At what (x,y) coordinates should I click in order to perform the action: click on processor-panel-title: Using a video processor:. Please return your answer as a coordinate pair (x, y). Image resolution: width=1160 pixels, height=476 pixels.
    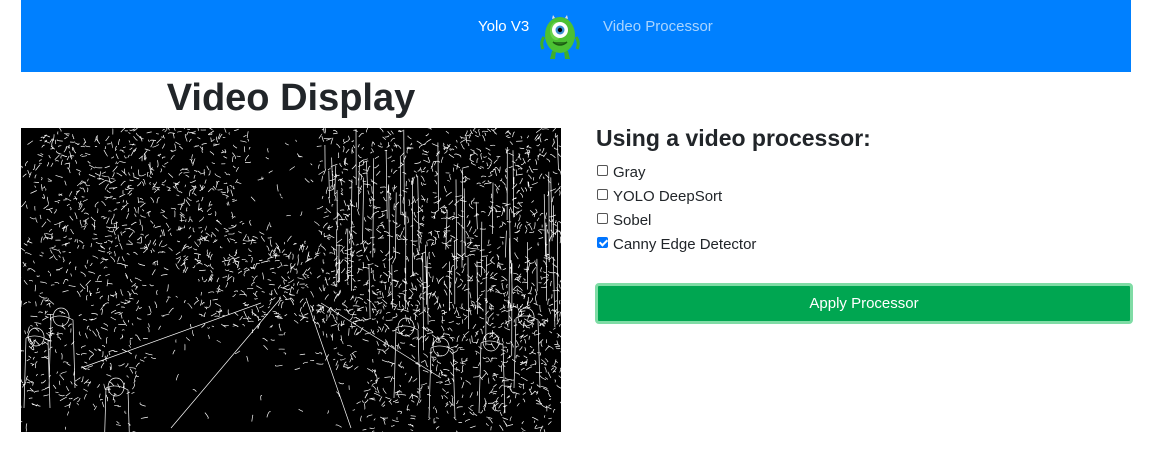
    Looking at the image, I should click on (733, 138).